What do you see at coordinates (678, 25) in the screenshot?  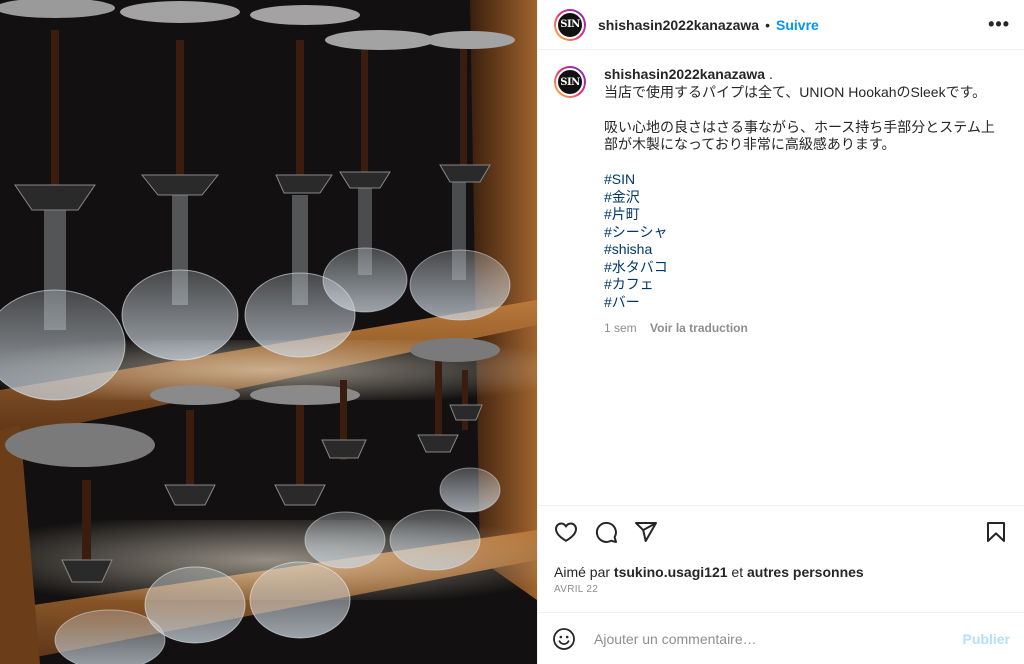 I see `header-username: shishasin2022kanazawa` at bounding box center [678, 25].